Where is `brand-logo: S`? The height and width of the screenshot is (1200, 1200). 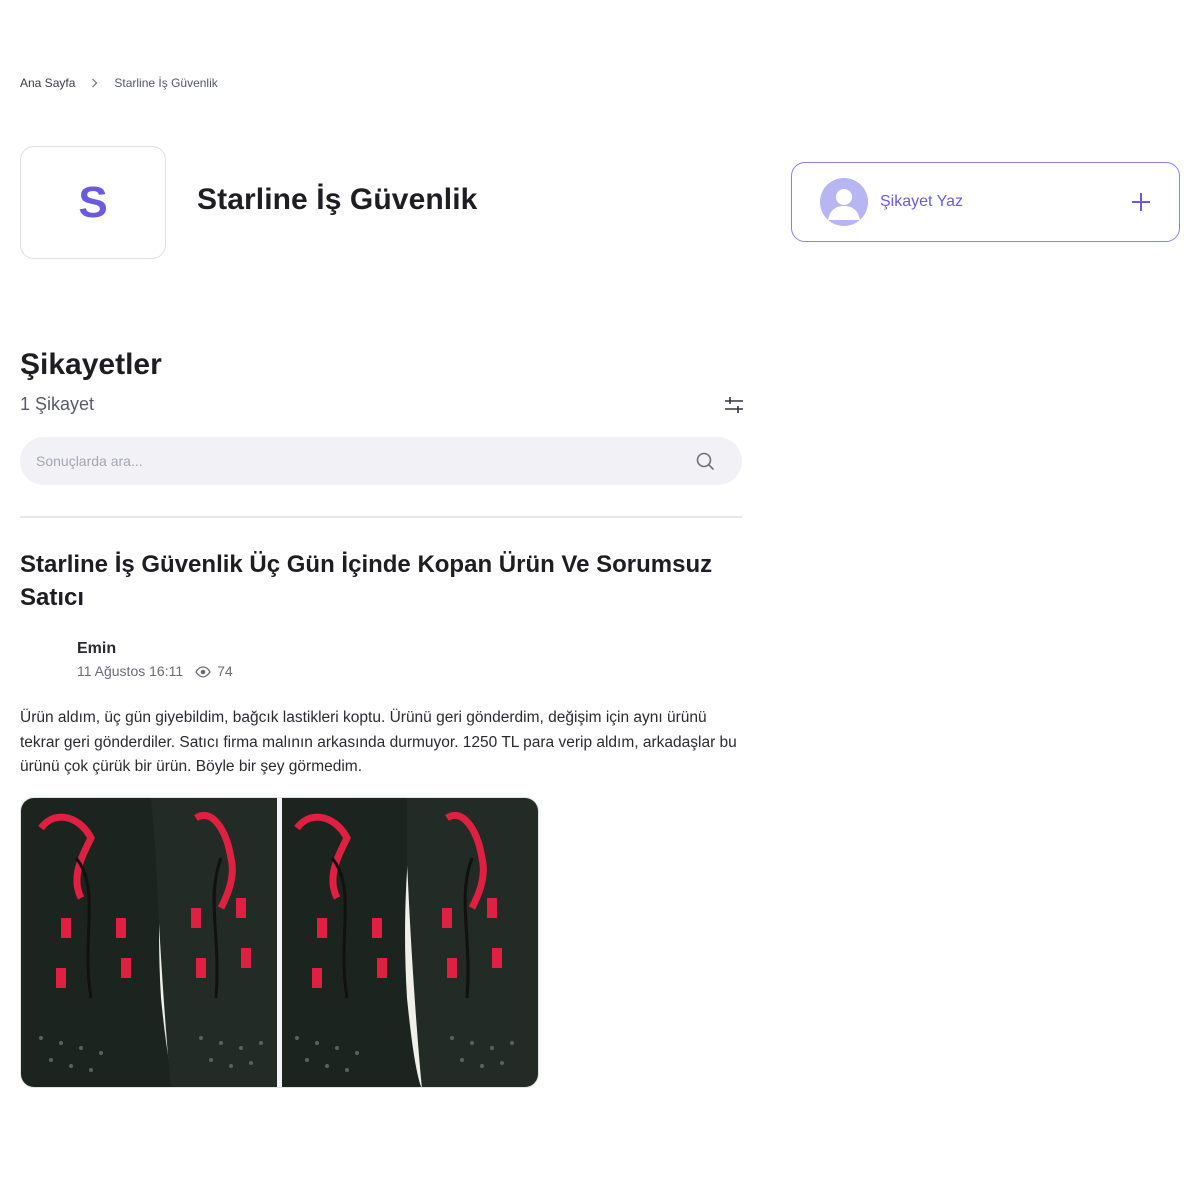 brand-logo: S is located at coordinates (93, 202).